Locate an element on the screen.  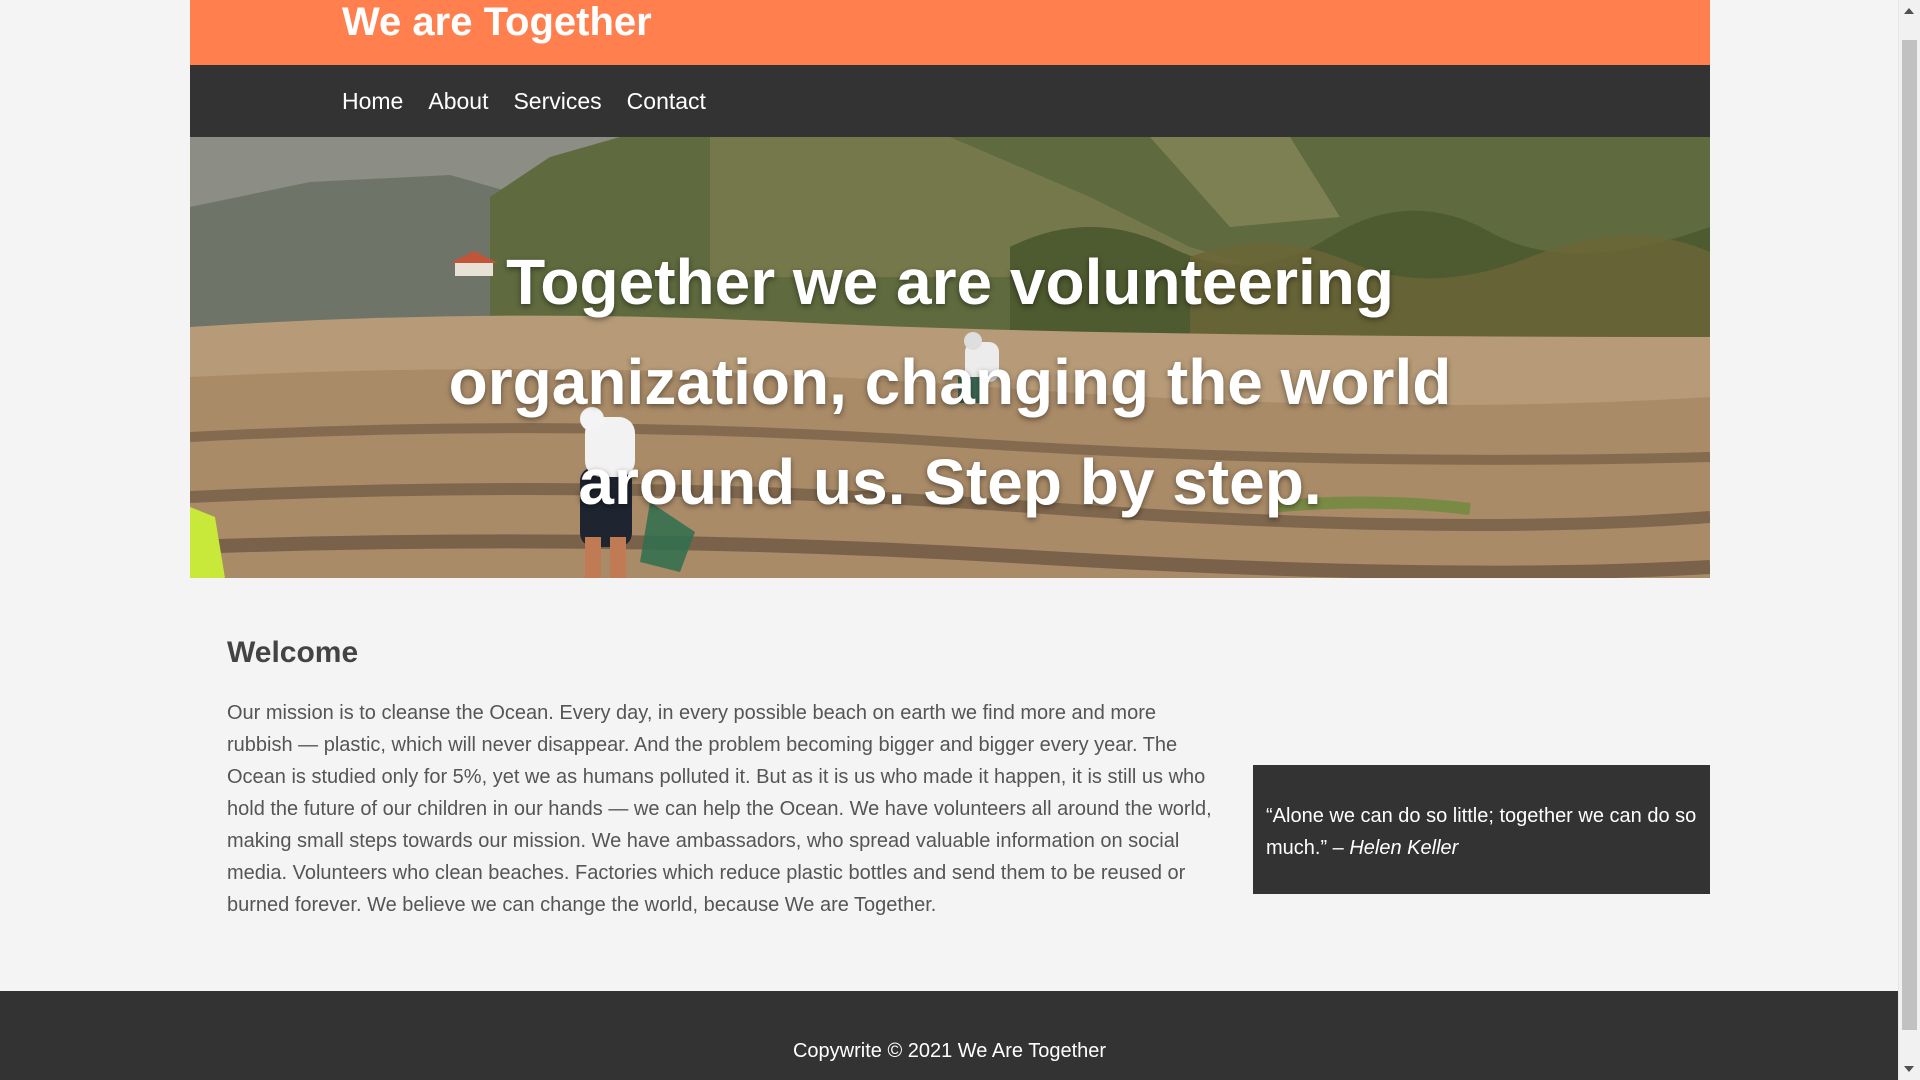
footer-copyright: Copywrite © 2021 We Are Together is located at coordinates (949, 1051).